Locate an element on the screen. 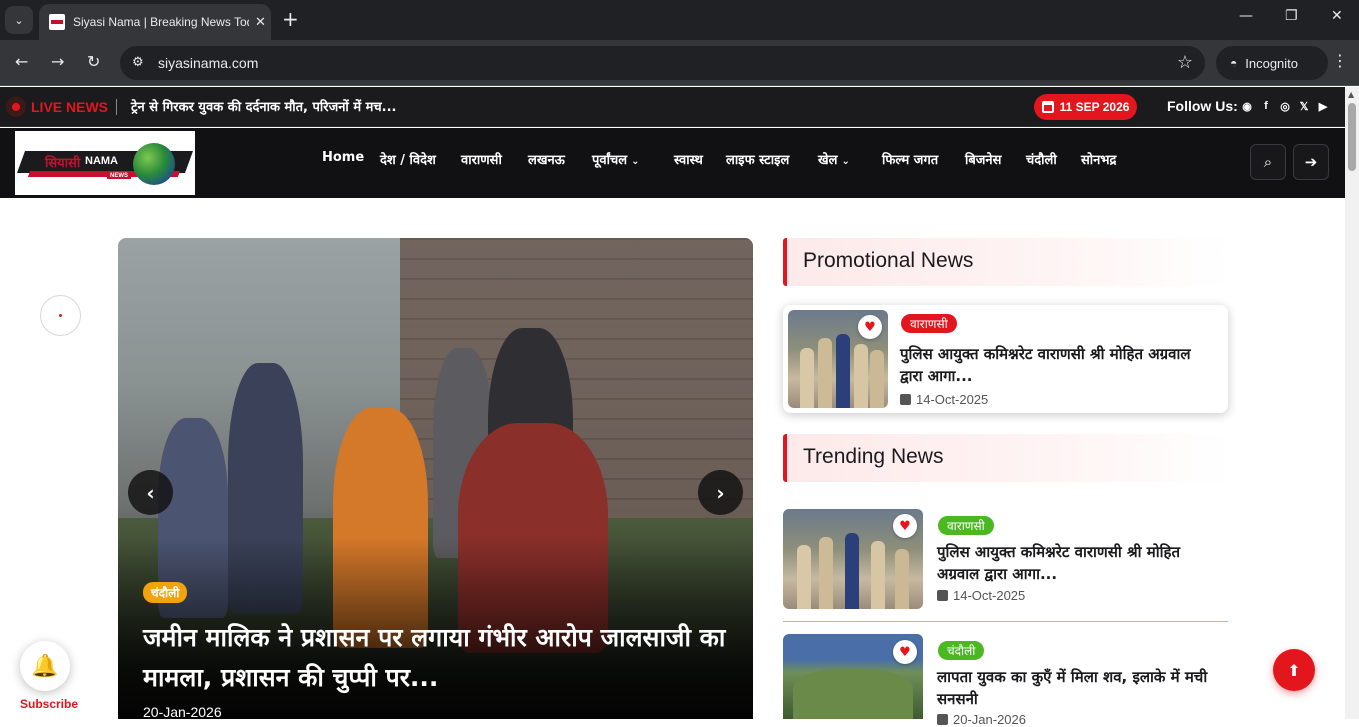 Image resolution: width=1359 pixels, height=727 pixels. chevron-left-icon: ‹ is located at coordinates (150, 492).